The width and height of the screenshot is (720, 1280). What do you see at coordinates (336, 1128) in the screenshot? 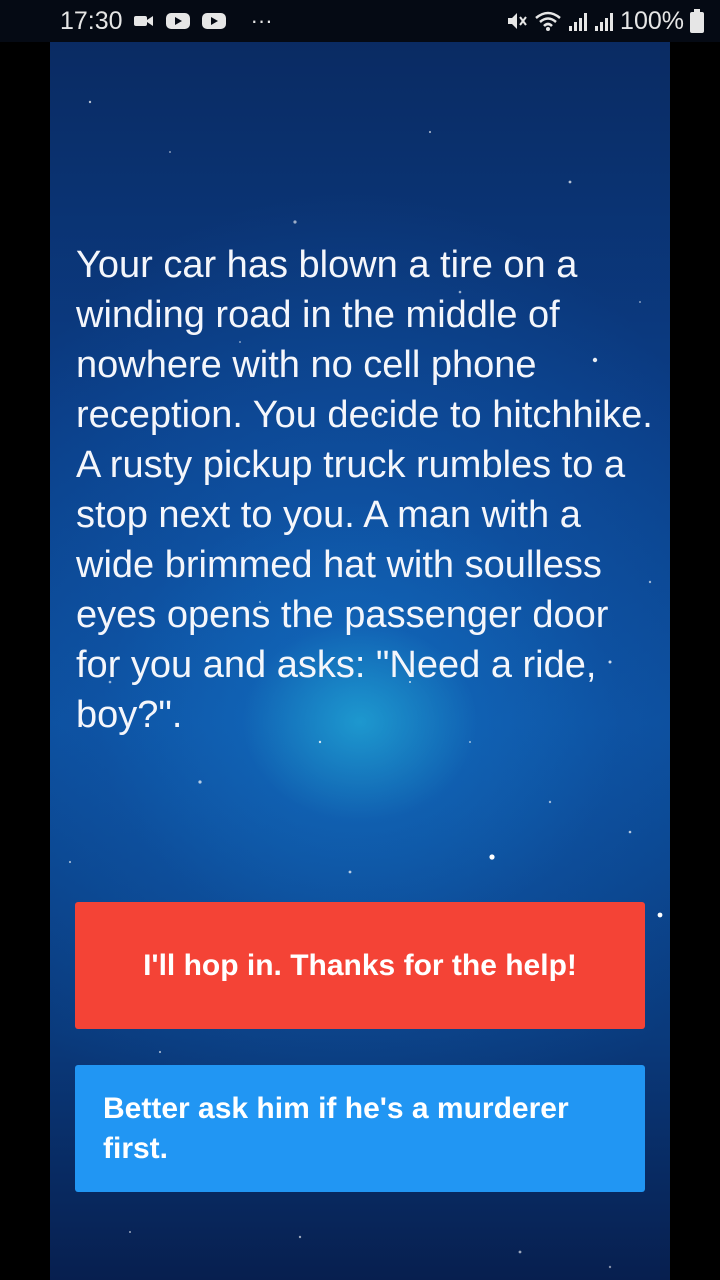
I see `choice-ask-murderer-label: Better ask him if he's a murderer first.` at bounding box center [336, 1128].